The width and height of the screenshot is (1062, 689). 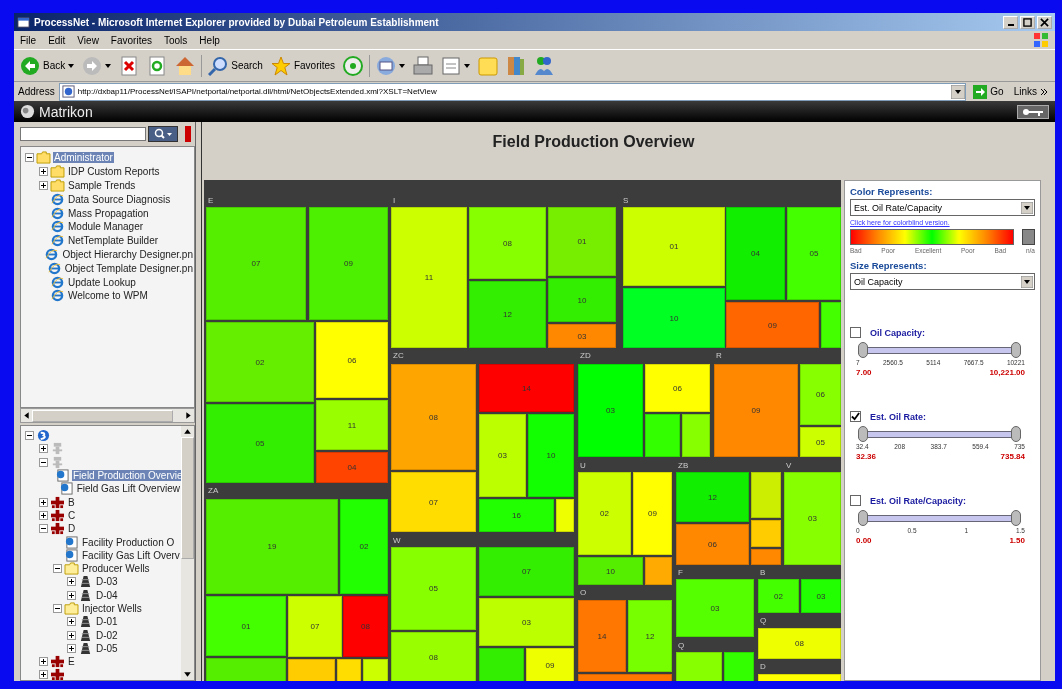 What do you see at coordinates (512, 91) in the screenshot?
I see `address-field: http://dxbap11/ProcessNet/ISAPI/netportal/netportal.dll/html/NetObjectsExtended.xml?XSLT=NetView` at bounding box center [512, 91].